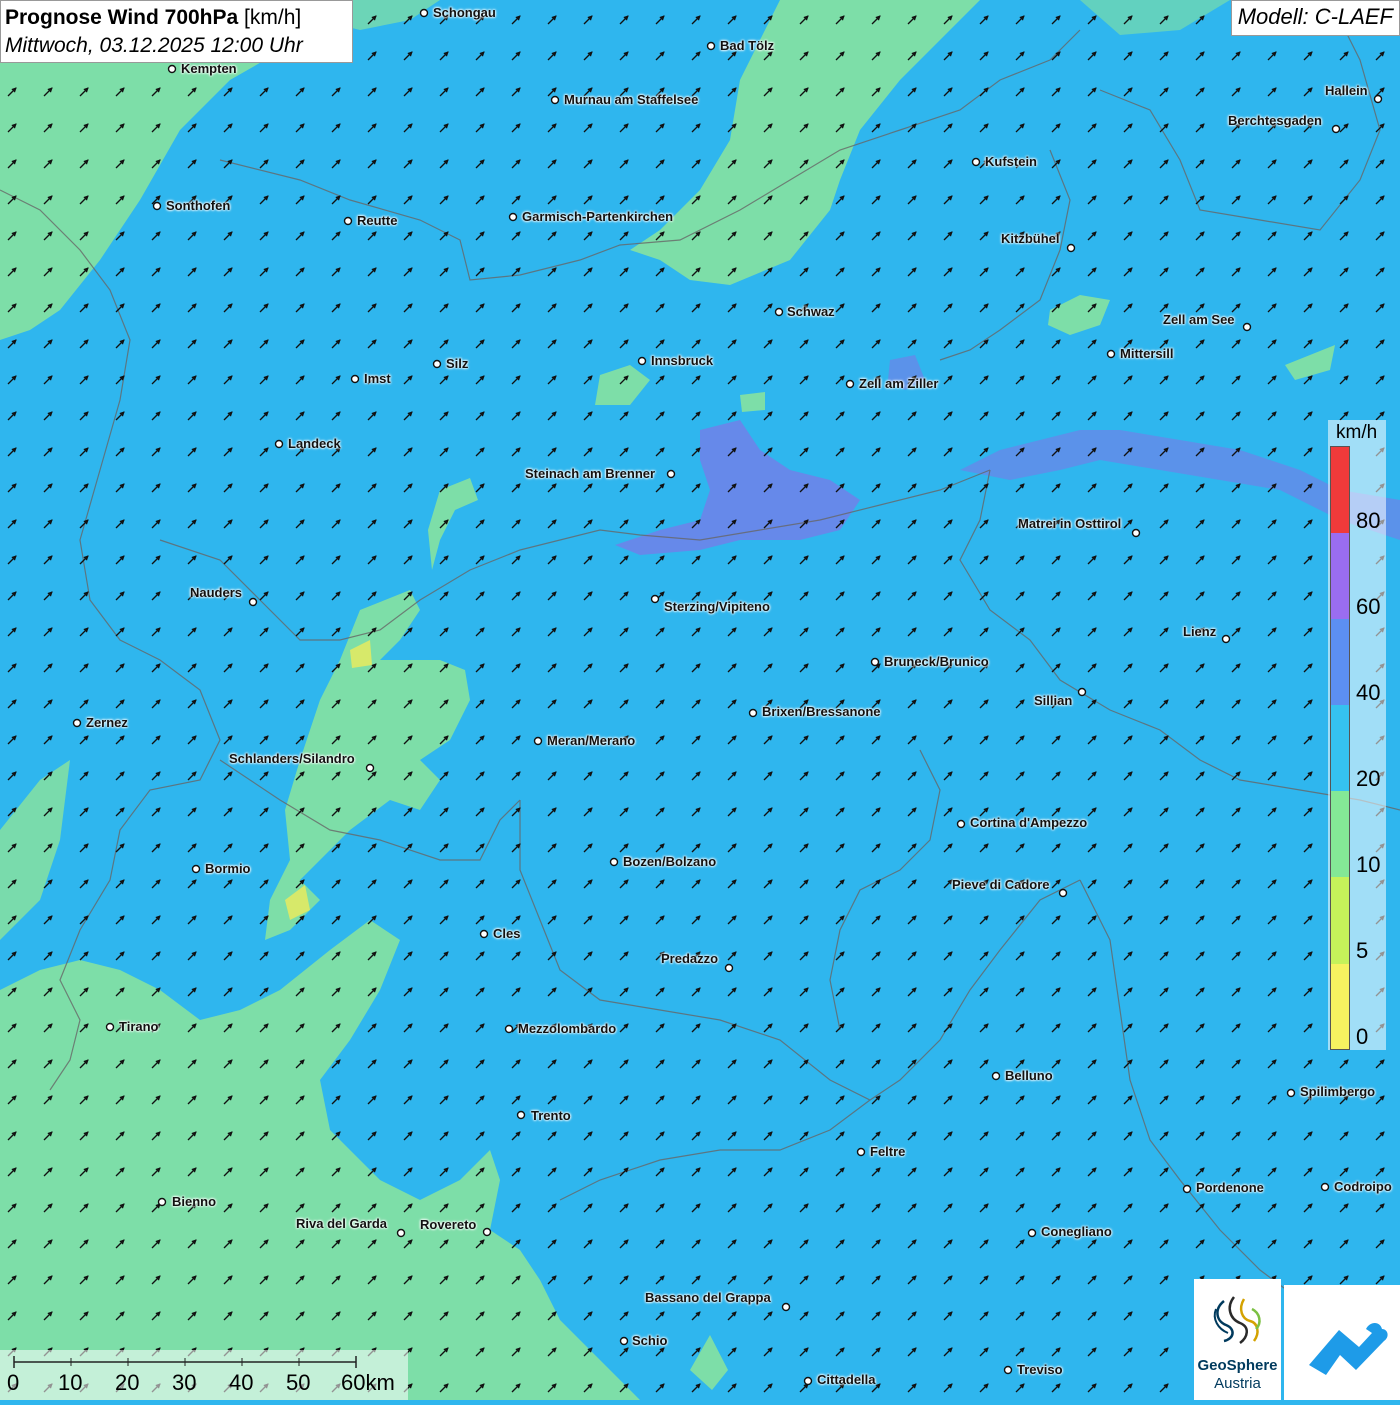 The width and height of the screenshot is (1400, 1405). I want to click on city-label: Zernez, so click(107, 722).